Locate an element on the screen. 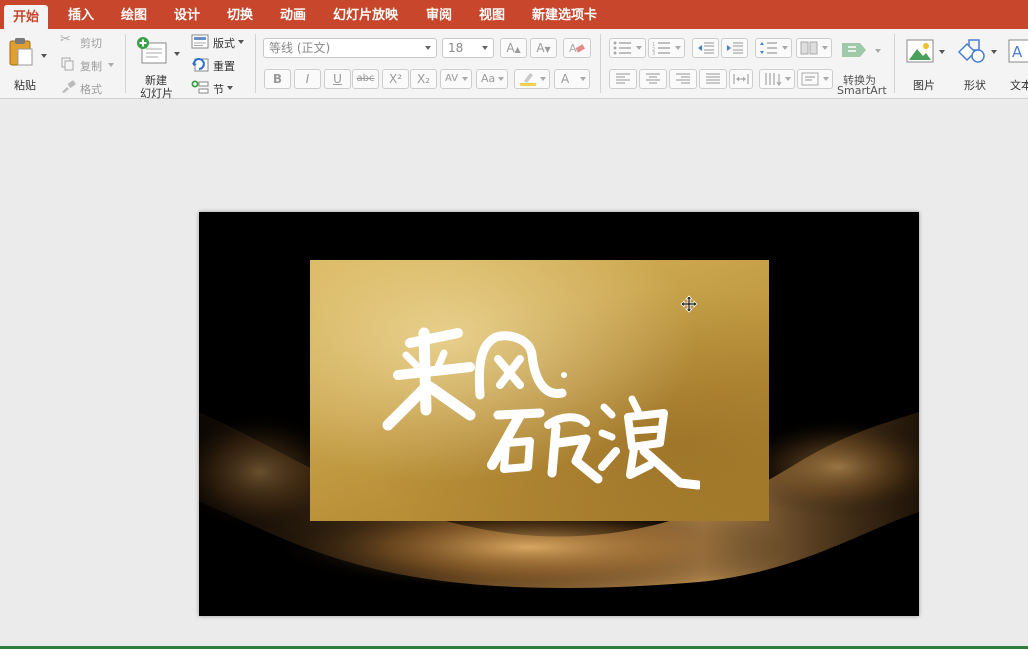 Image resolution: width=1028 pixels, height=649 pixels. convert-smartart-button: 转换为 SmartArt is located at coordinates (861, 66).